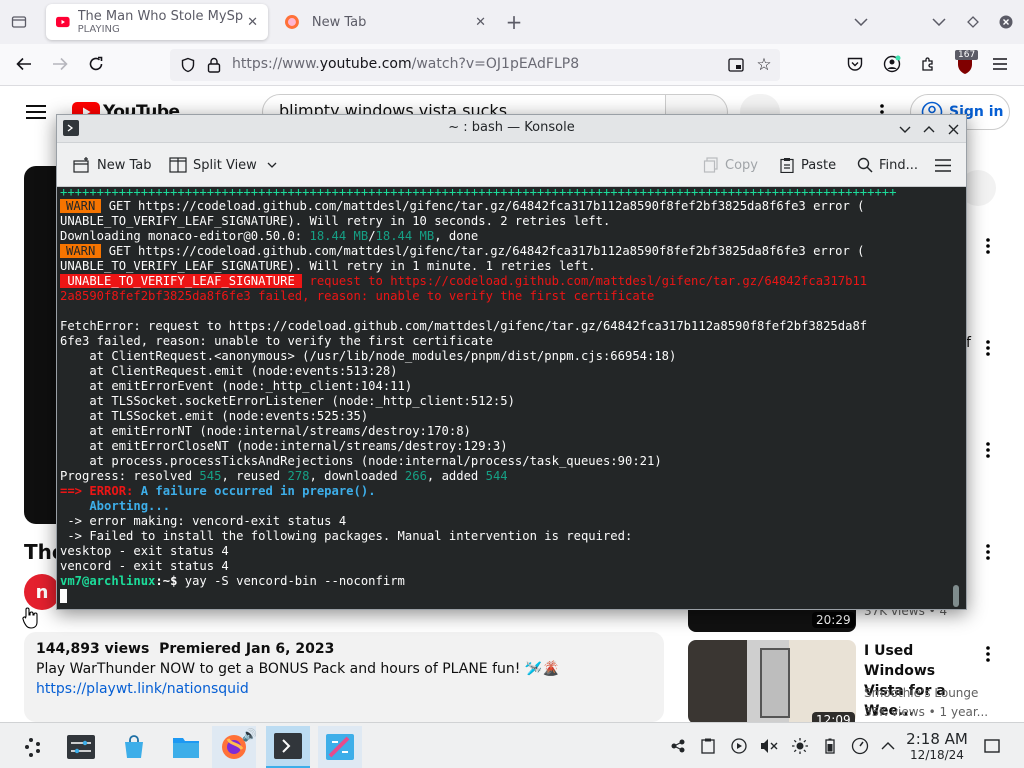 This screenshot has width=1024, height=768. Describe the element at coordinates (166, 581) in the screenshot. I see `prompt-sep: :~$` at that location.